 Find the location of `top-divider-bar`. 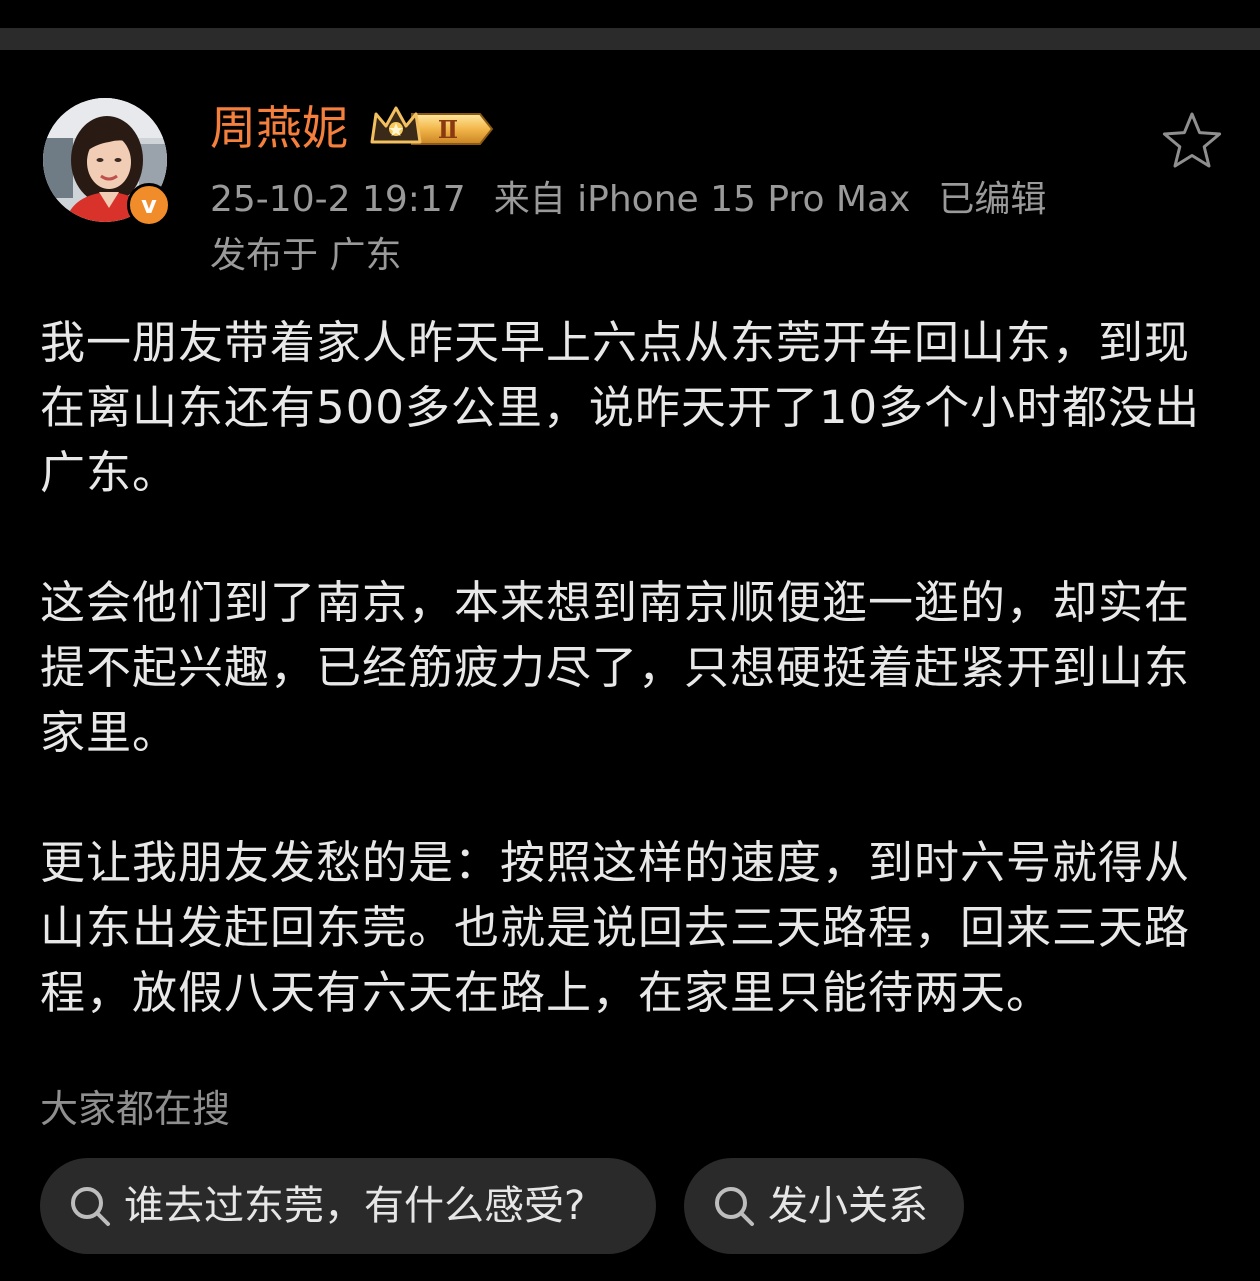

top-divider-bar is located at coordinates (630, 39).